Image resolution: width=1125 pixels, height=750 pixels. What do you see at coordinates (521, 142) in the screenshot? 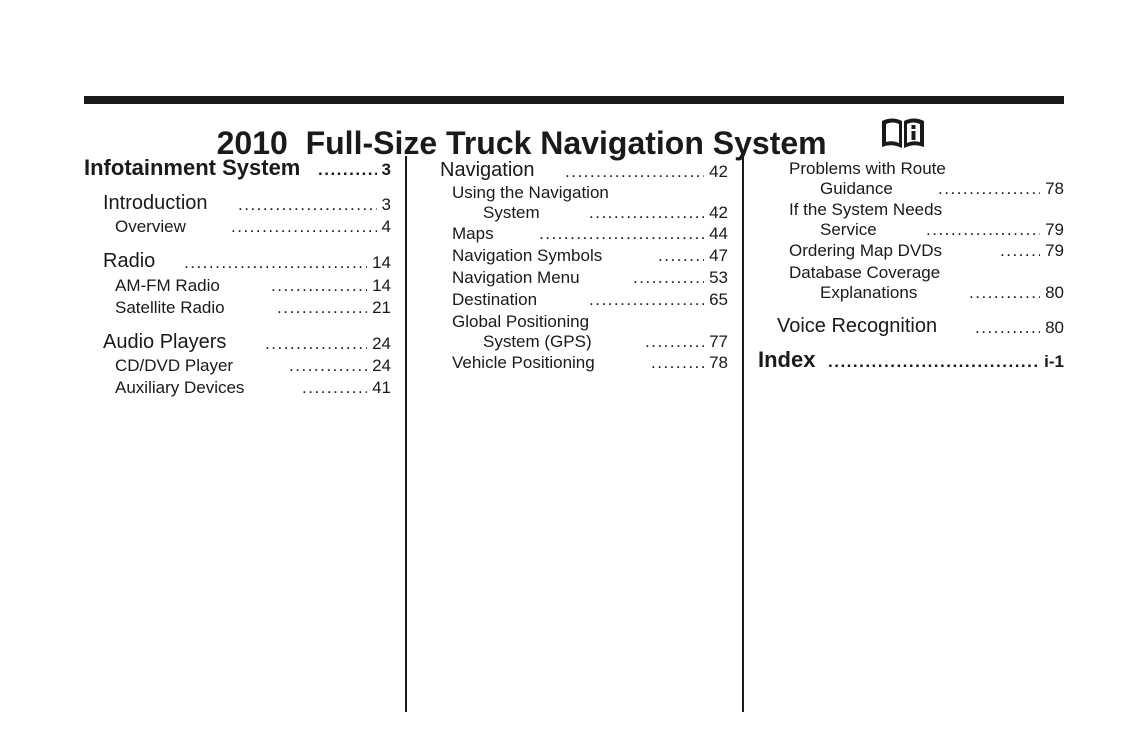
I see `title-text: 2010 Full-Size Truck Navigation System` at bounding box center [521, 142].